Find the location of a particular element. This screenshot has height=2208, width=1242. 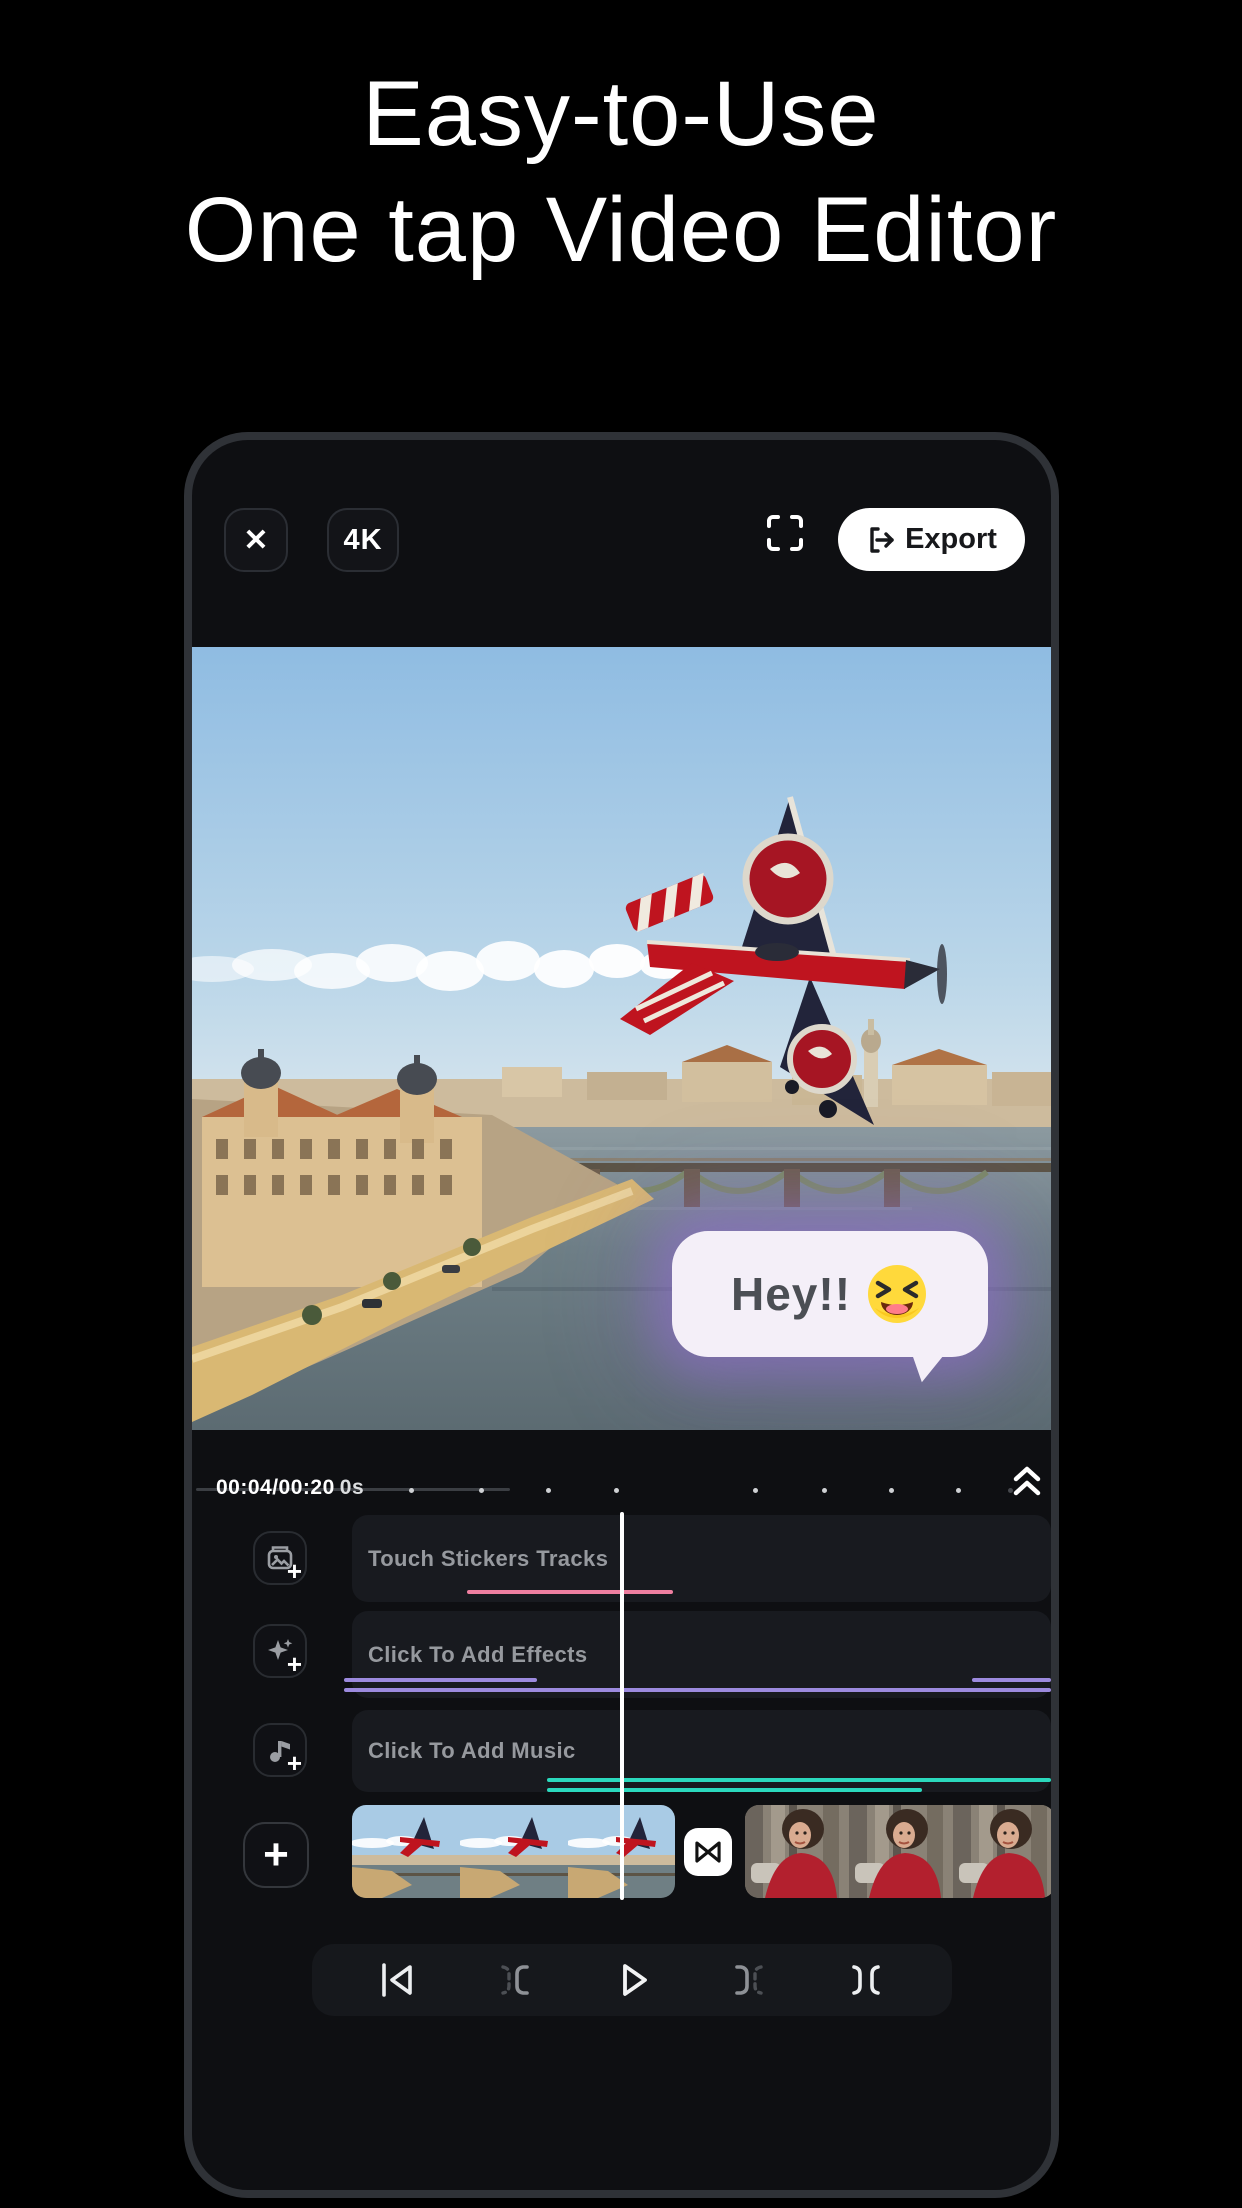

fullscreen-icon is located at coordinates (785, 533).